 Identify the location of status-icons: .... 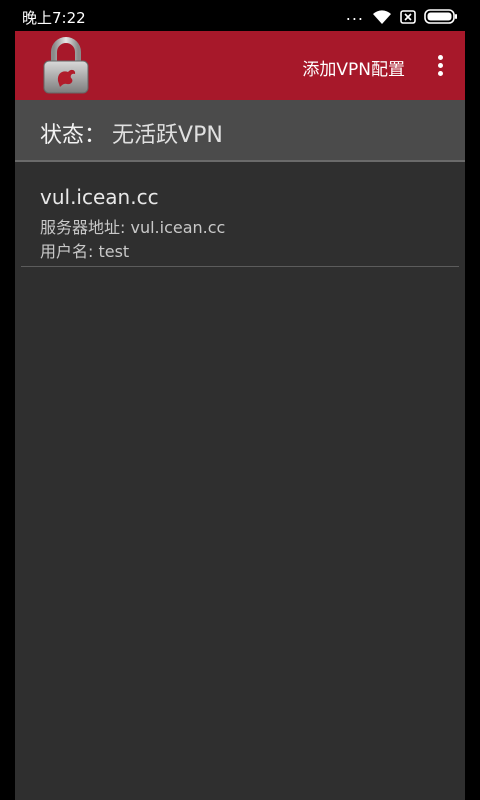
(401, 15).